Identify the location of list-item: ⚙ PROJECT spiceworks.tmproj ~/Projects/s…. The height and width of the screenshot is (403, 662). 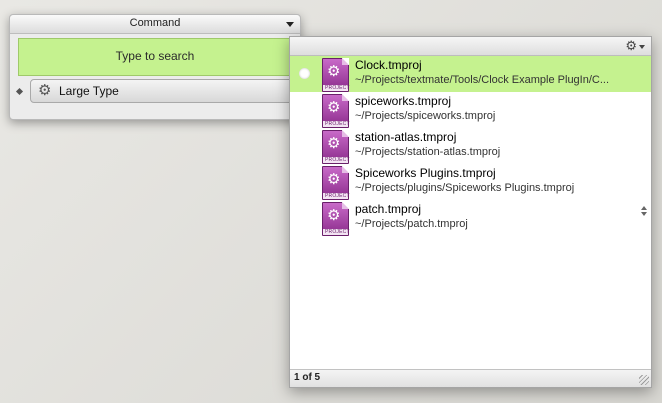
(470, 110).